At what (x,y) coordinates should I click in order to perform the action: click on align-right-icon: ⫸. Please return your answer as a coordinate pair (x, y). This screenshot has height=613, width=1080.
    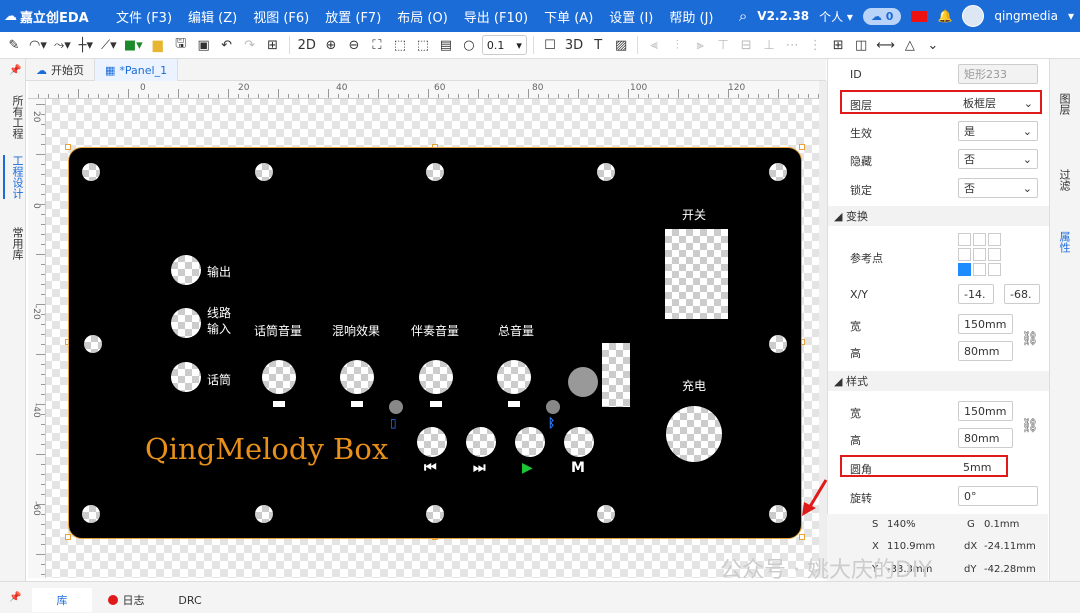
    Looking at the image, I should click on (700, 45).